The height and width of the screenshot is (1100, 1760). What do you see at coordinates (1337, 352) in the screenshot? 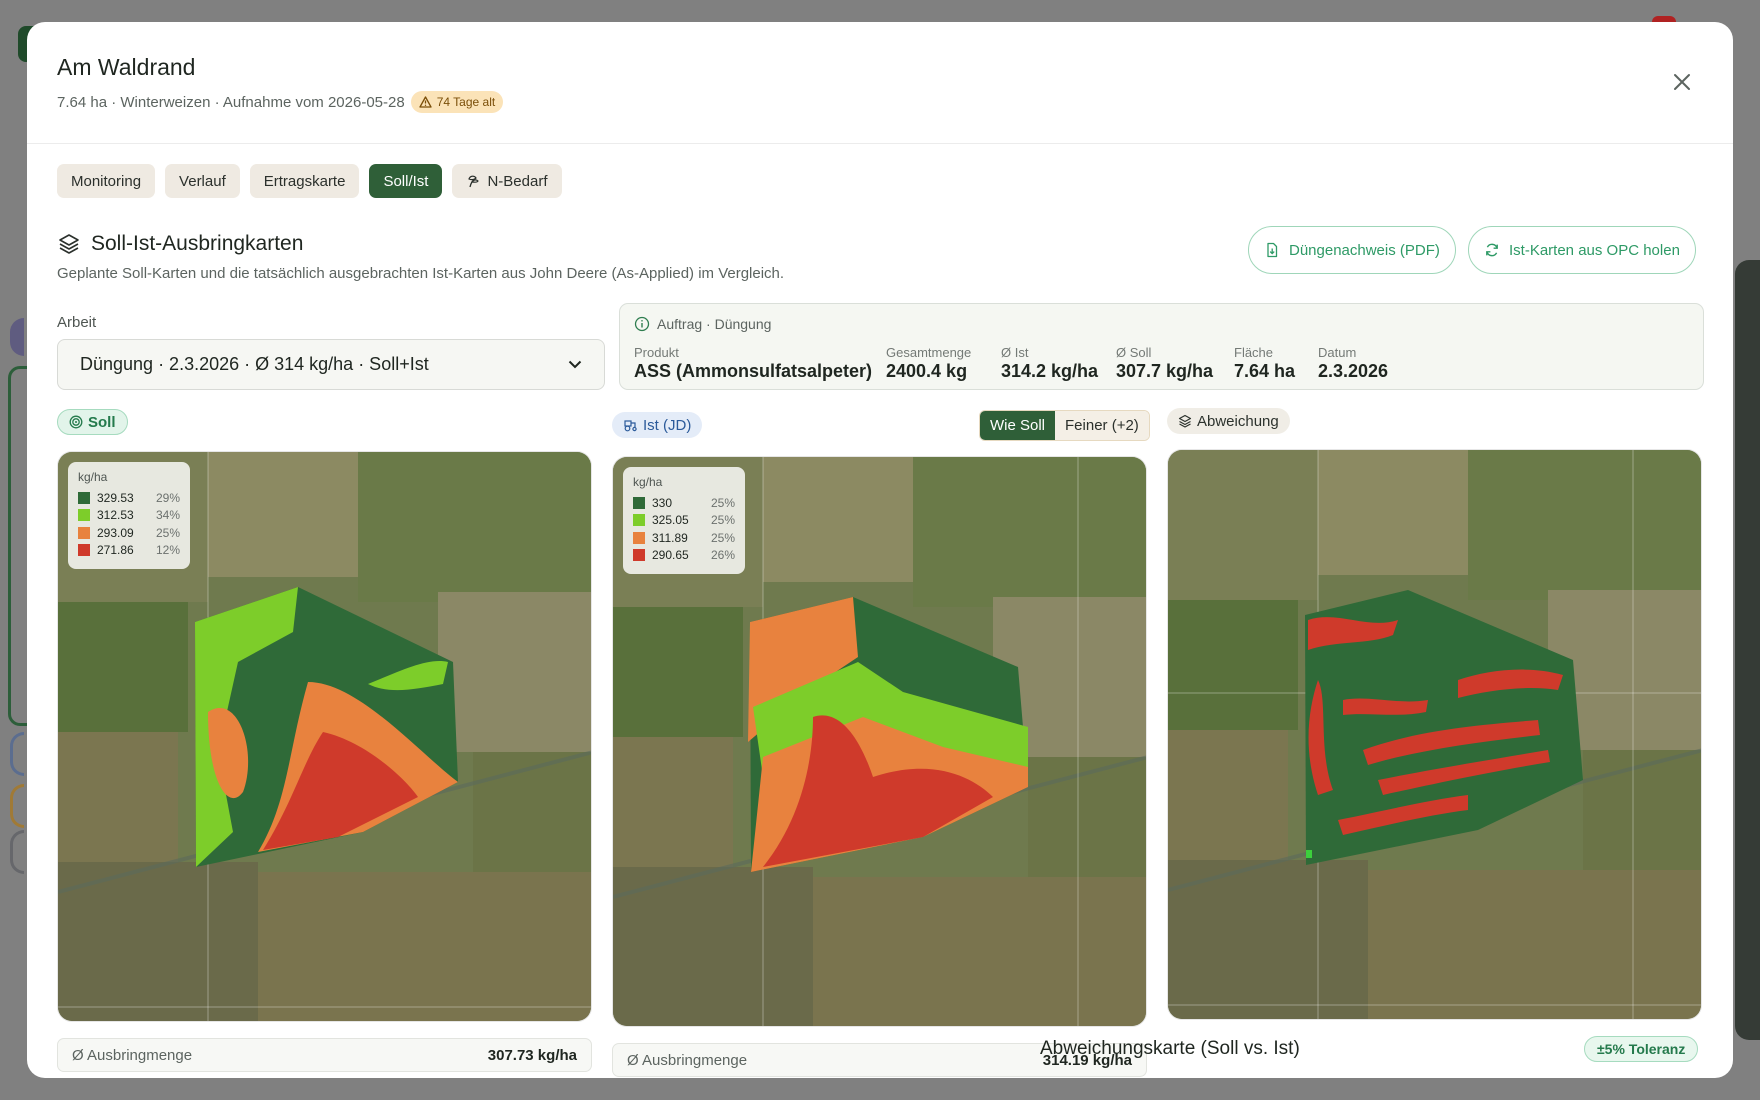
I see `stat-label: Datum` at bounding box center [1337, 352].